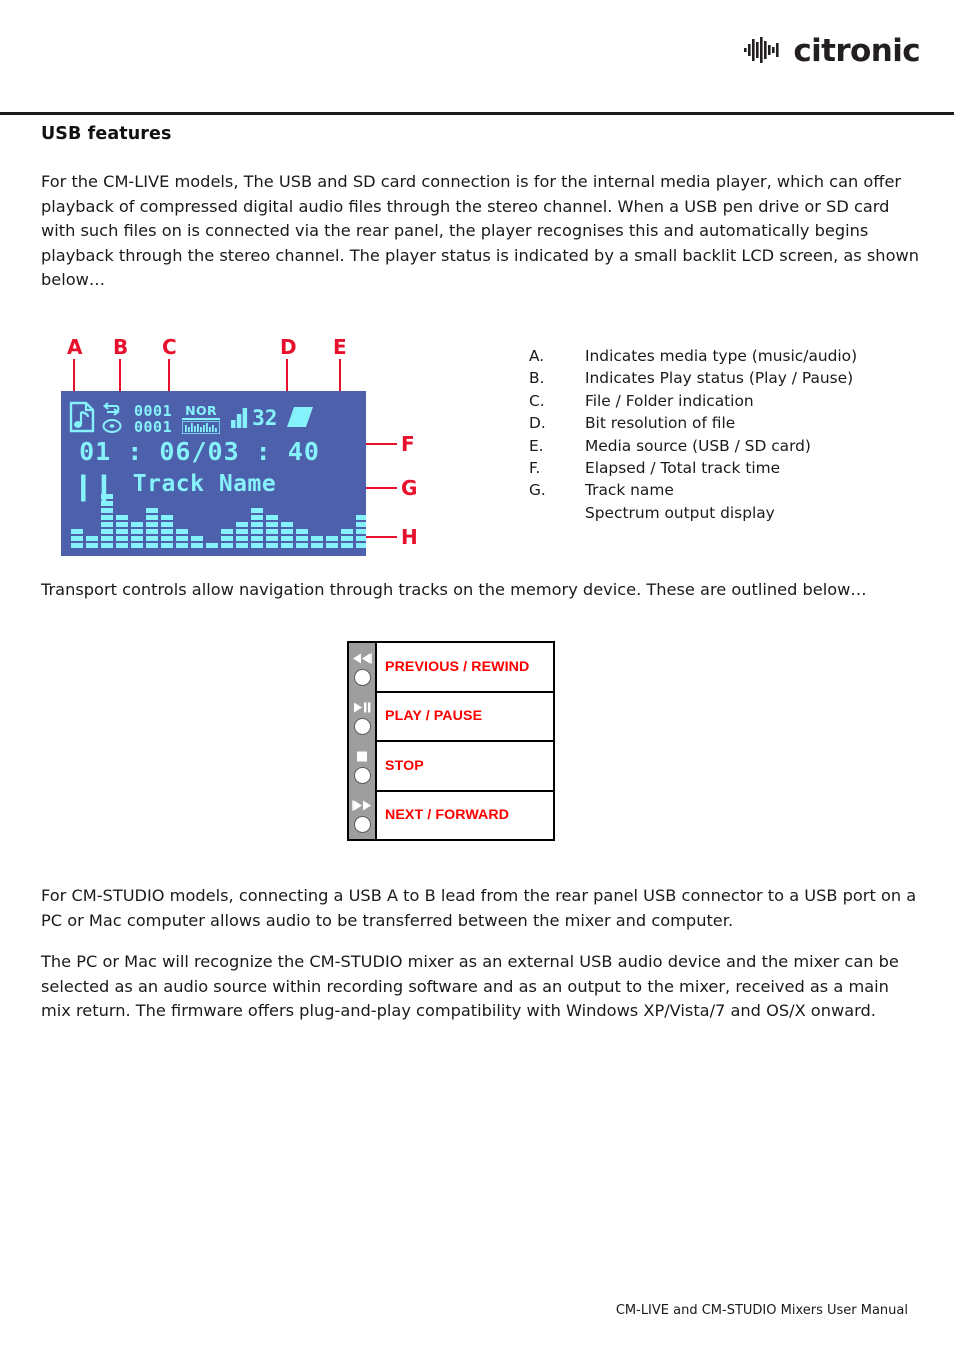  I want to click on transport-label-next: NEXT / FORWARD, so click(447, 815).